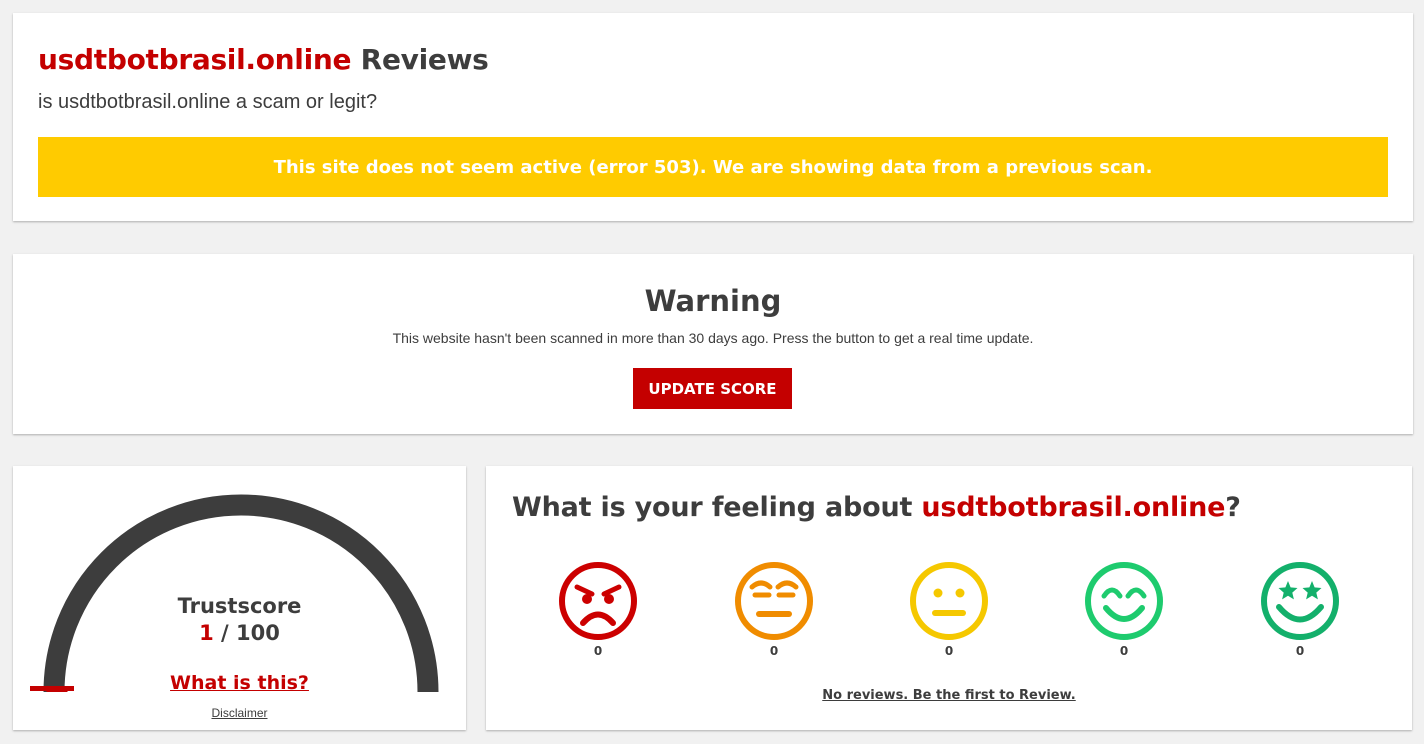  I want to click on trustscore-label: Trustscore, so click(239, 606).